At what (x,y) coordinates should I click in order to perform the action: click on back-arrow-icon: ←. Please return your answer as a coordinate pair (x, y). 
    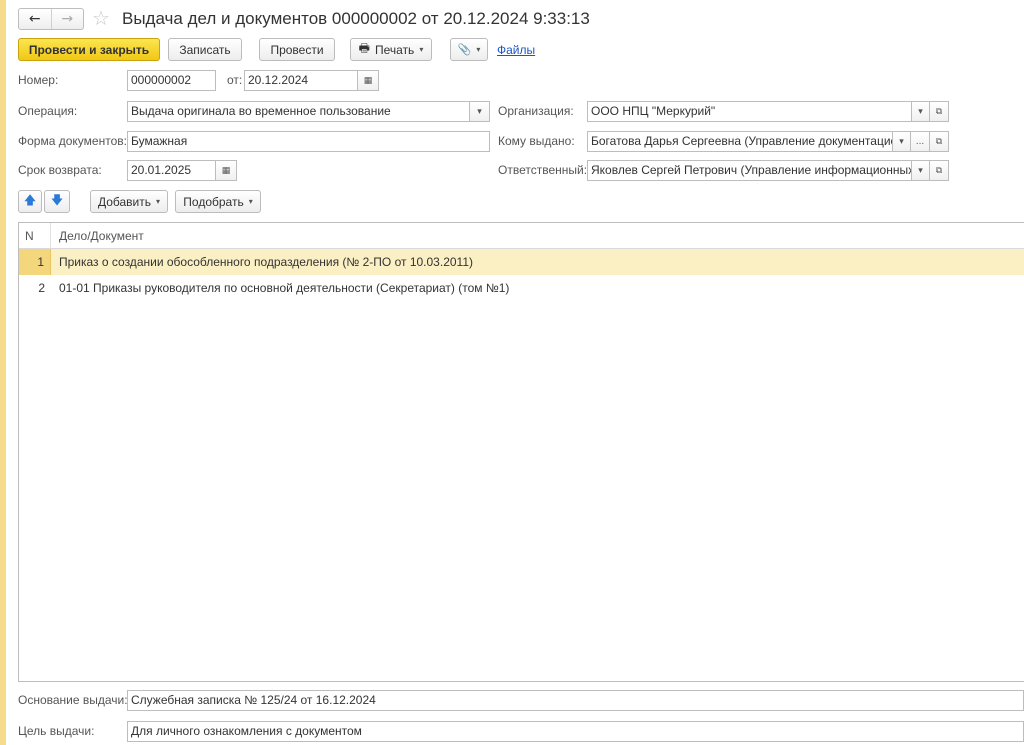
    Looking at the image, I should click on (34, 19).